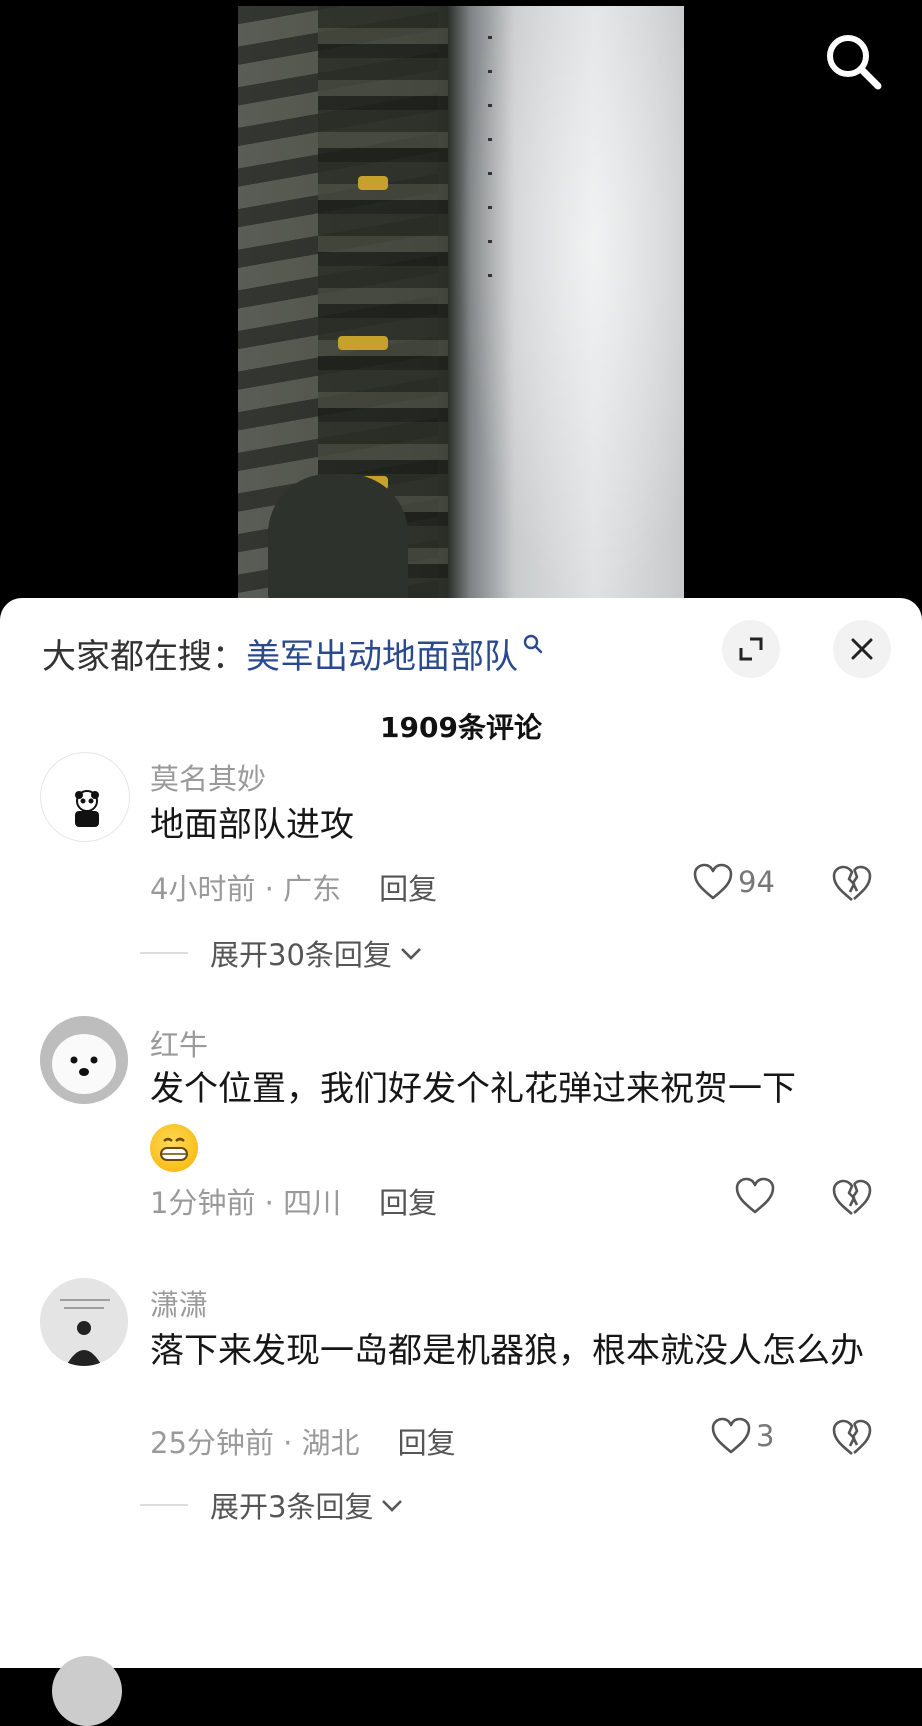  What do you see at coordinates (473, 1089) in the screenshot?
I see `comment-text: 发个位置，我们好发个礼花弹过来祝贺一下` at bounding box center [473, 1089].